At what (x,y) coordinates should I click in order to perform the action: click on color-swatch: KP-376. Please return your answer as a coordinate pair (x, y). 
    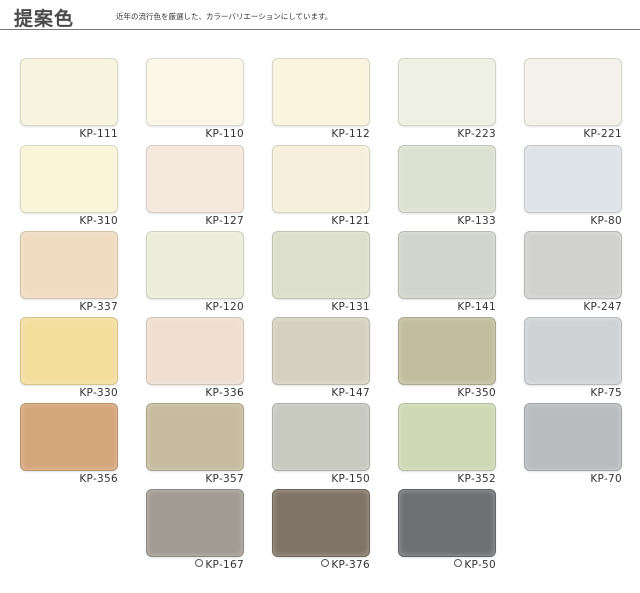
    Looking at the image, I should click on (321, 532).